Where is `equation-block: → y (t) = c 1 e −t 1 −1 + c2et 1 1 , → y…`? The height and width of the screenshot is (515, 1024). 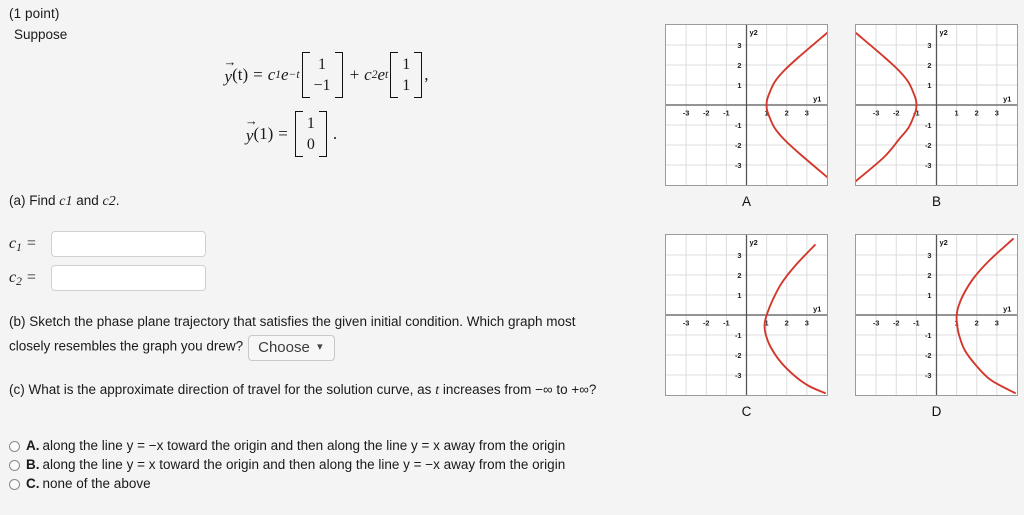
equation-block: → y (t) = c 1 e −t 1 −1 + c2et 1 1 , → y… is located at coordinates (327, 105).